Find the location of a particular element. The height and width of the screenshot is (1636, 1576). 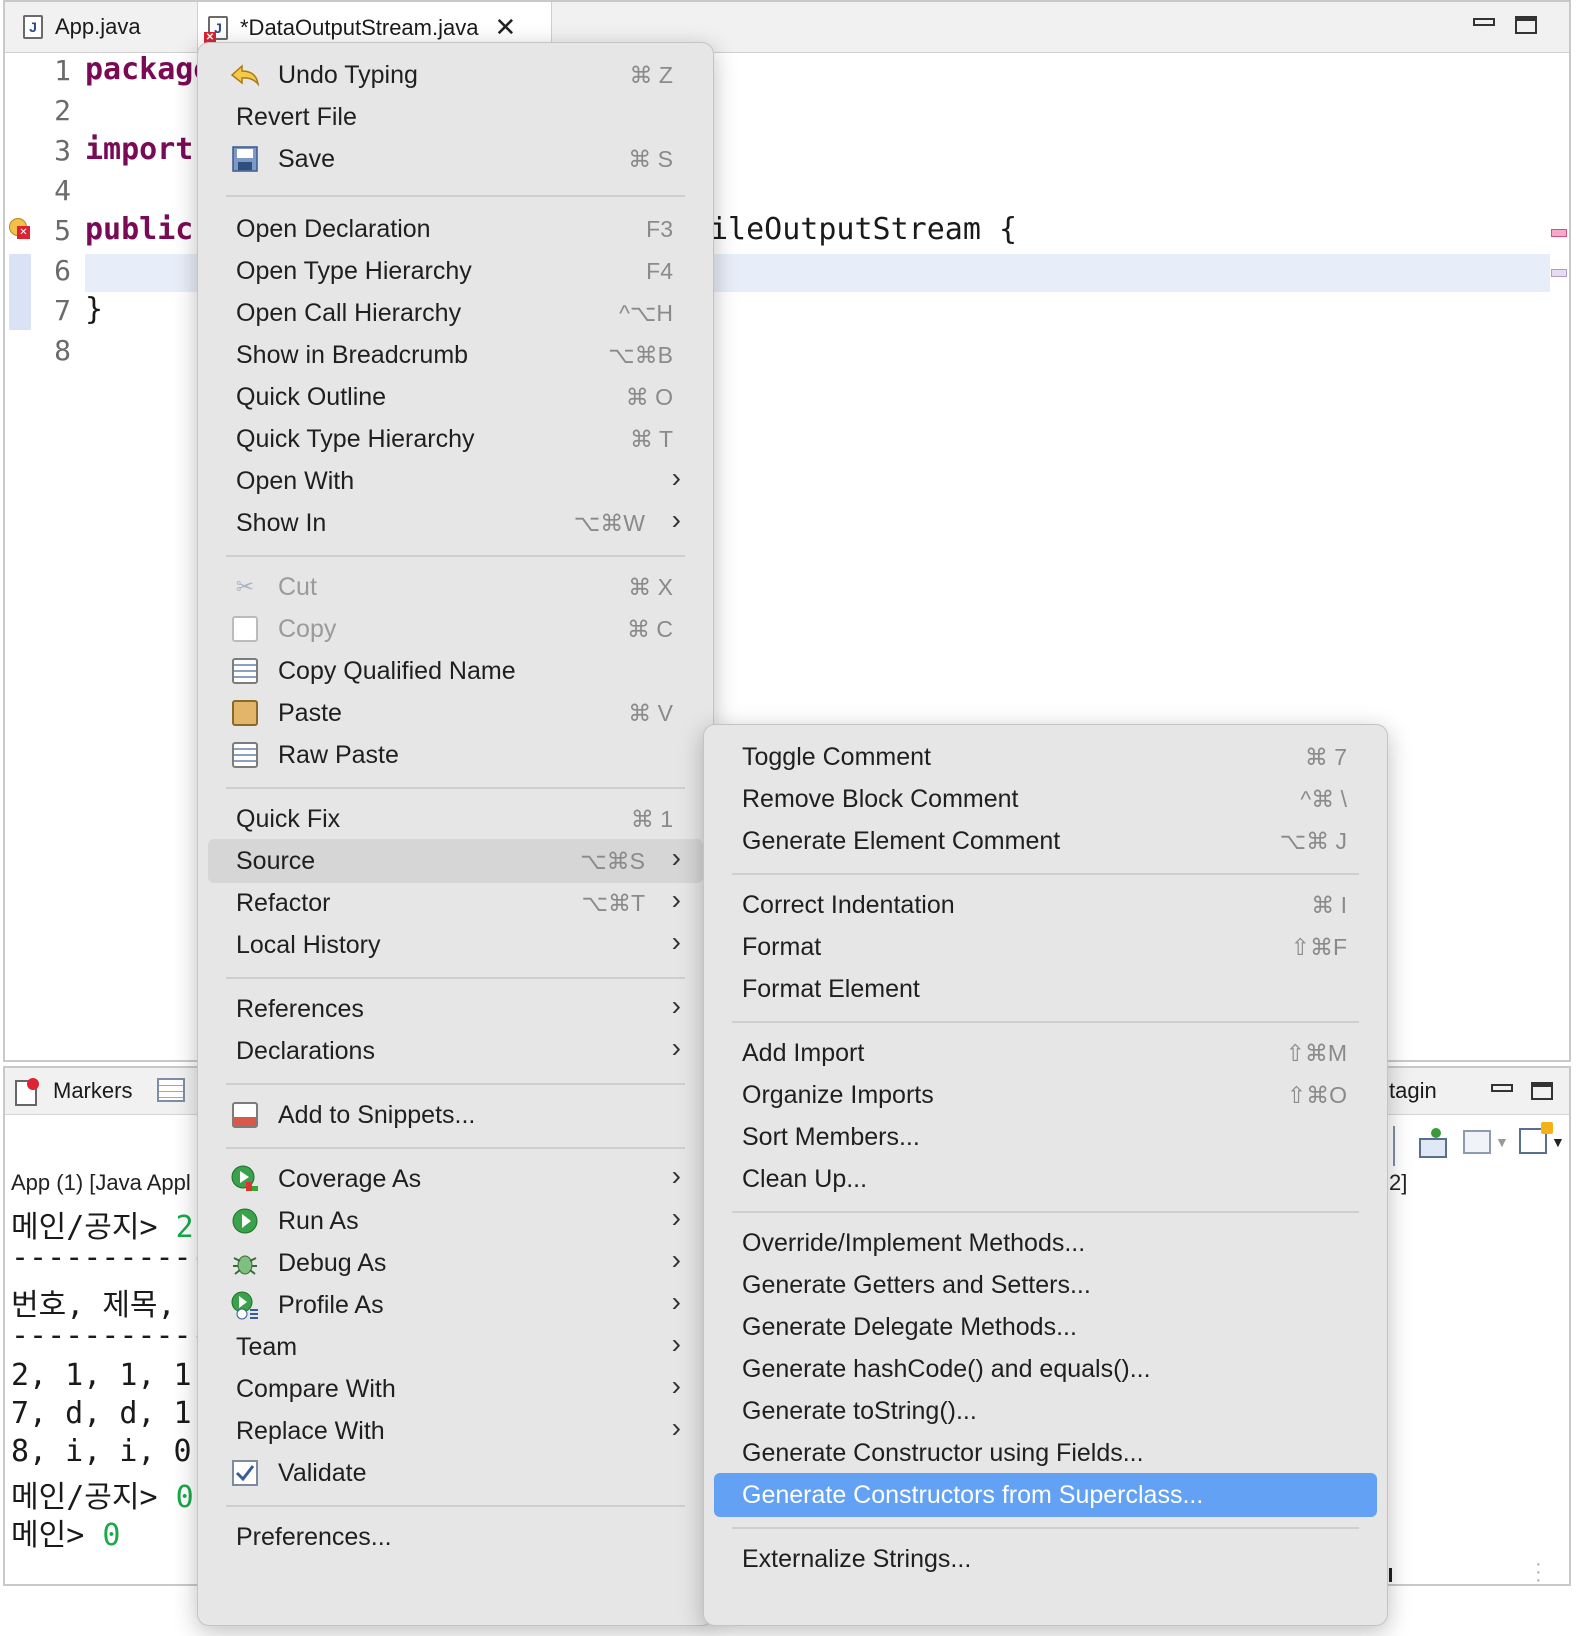

close-icon: ✕ is located at coordinates (505, 27).